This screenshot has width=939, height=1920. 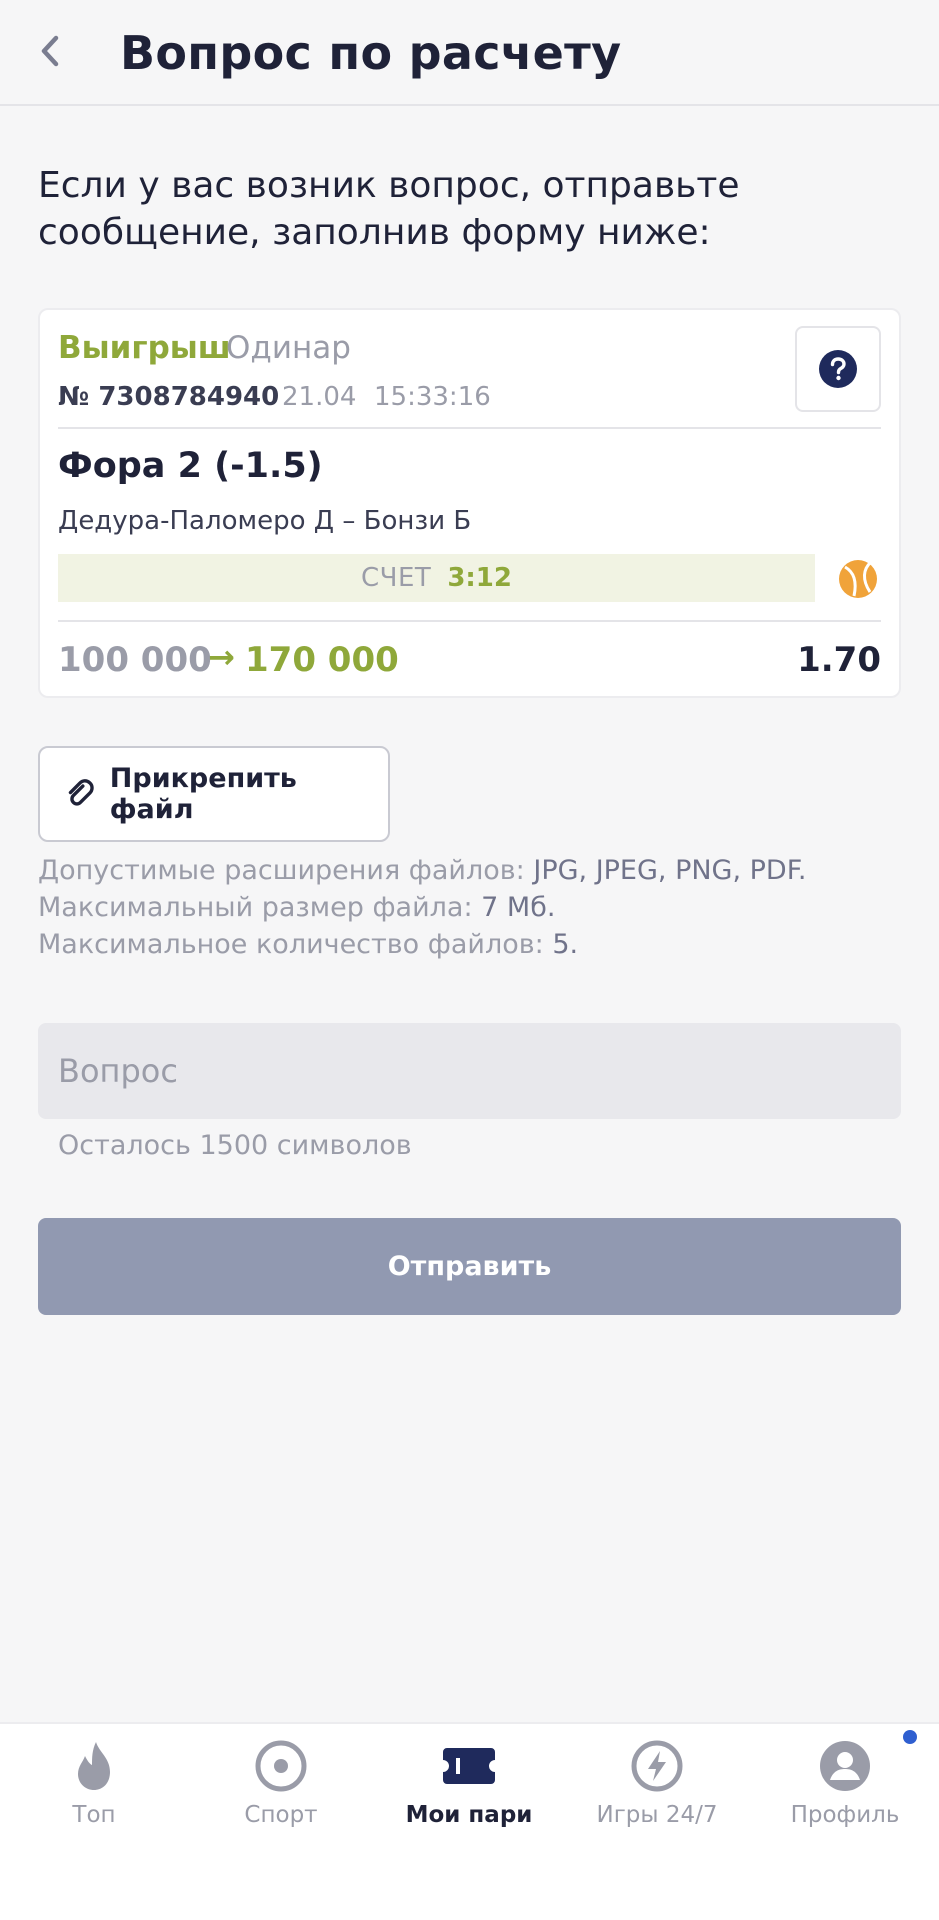 I want to click on tennis-ball-icon, so click(x=858, y=579).